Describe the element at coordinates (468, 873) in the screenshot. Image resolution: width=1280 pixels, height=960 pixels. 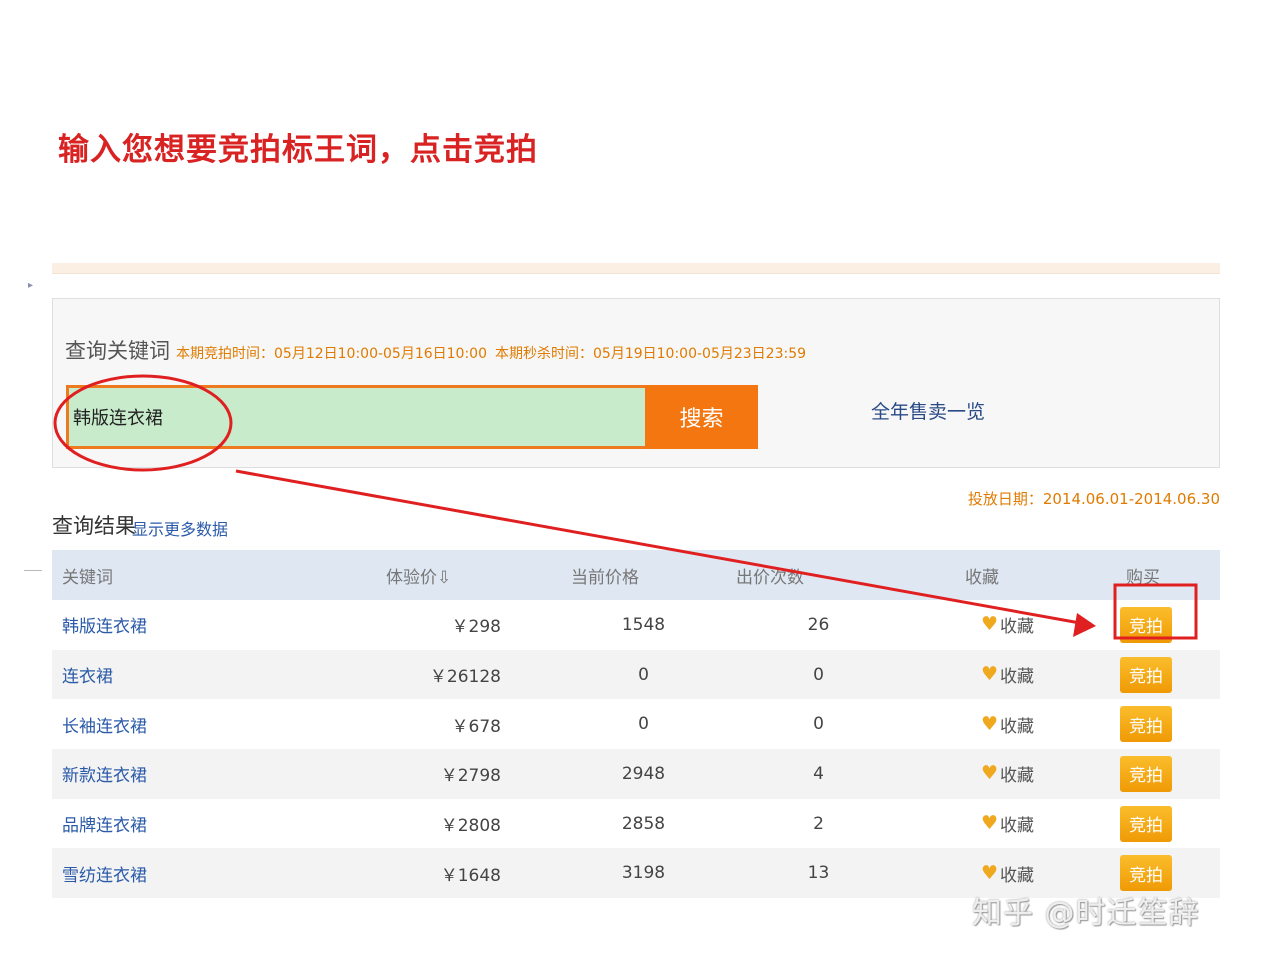
I see `row-experience-price: ￥1648` at that location.